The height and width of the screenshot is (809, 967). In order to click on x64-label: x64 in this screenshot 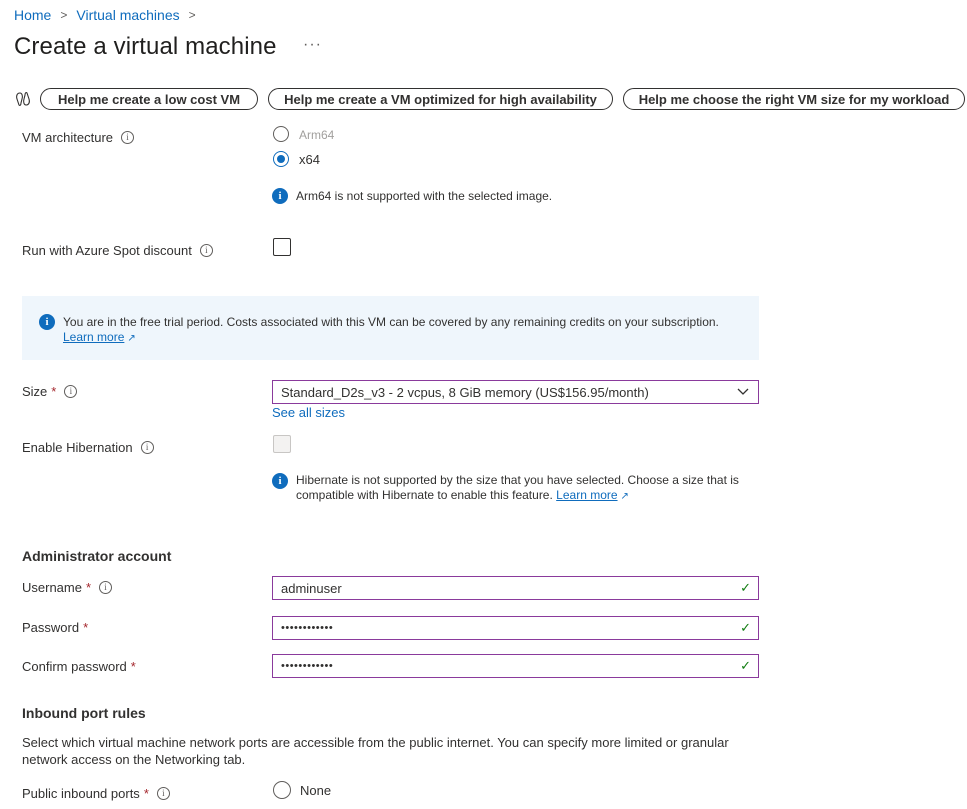, I will do `click(309, 159)`.